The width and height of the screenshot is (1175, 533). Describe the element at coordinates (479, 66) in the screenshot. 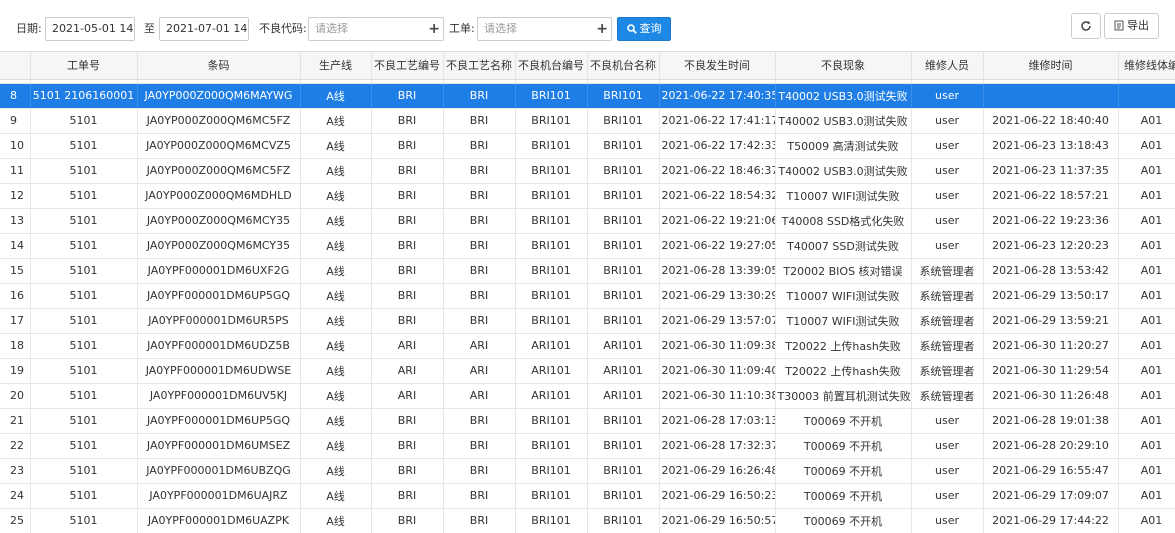

I see `column-header: 不良工艺名称` at that location.